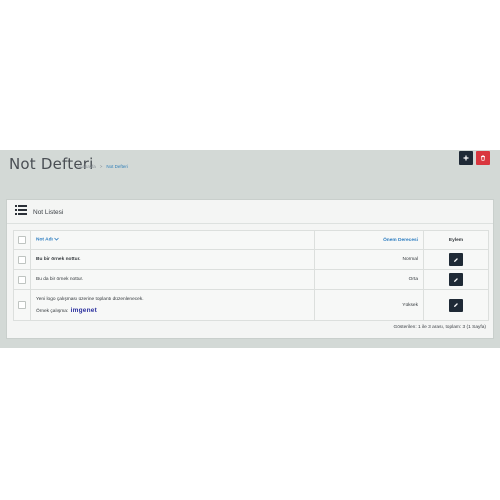  I want to click on table-header-row: Not Adı Önem Derecesi Eylem, so click(251, 240).